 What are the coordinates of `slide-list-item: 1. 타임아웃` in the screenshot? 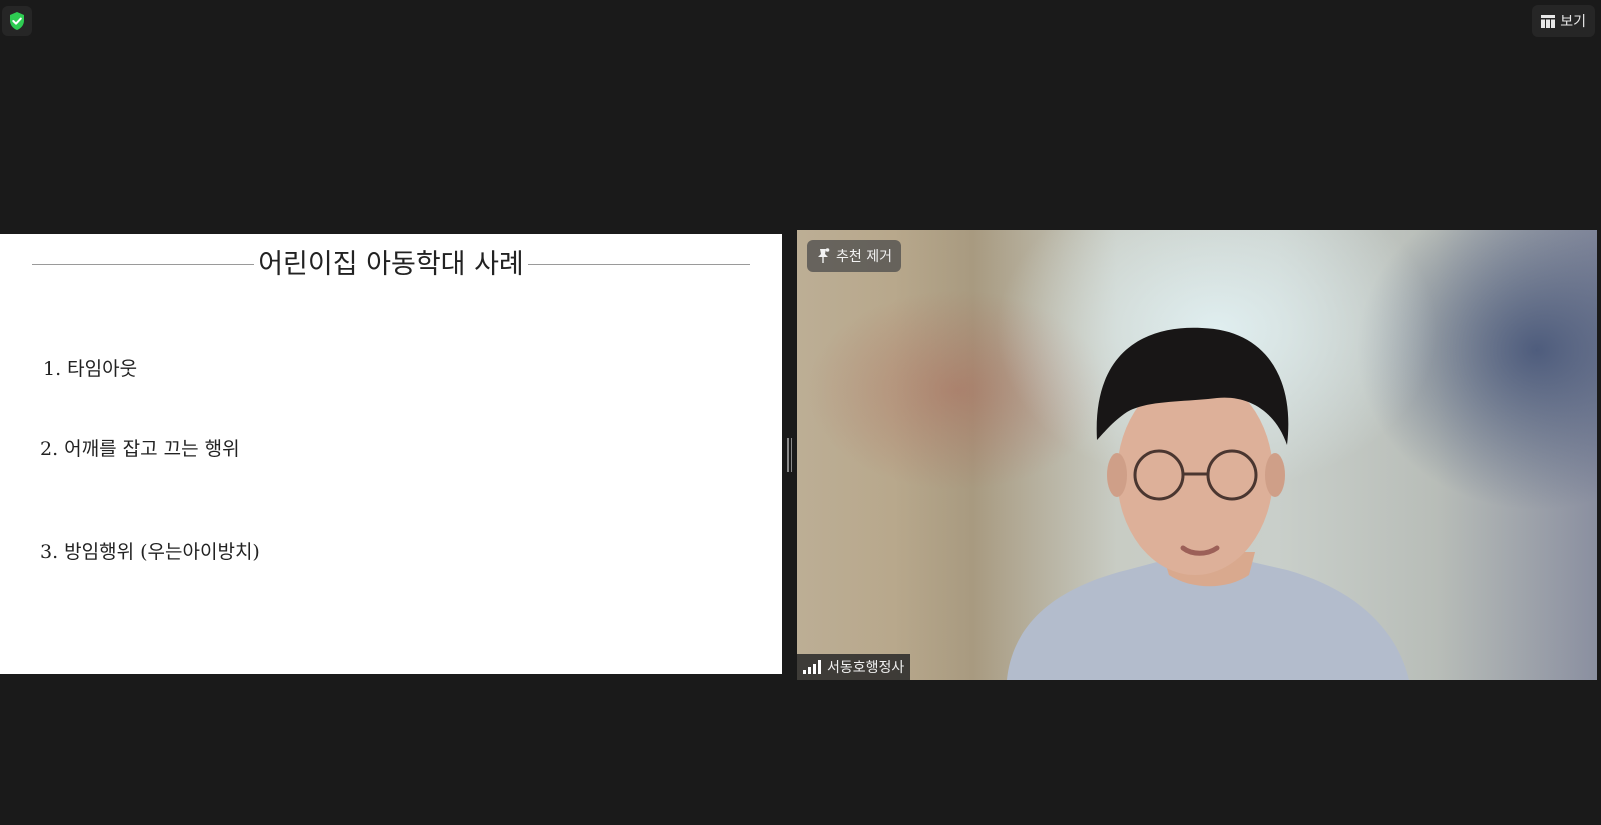 It's located at (90, 369).